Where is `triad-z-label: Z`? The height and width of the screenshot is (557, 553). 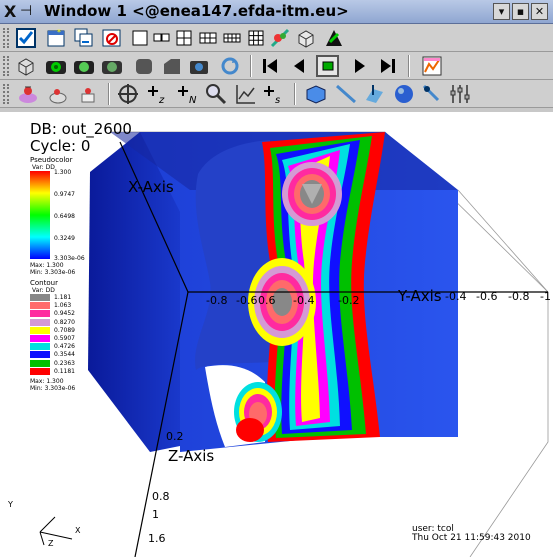 triad-z-label: Z is located at coordinates (51, 543).